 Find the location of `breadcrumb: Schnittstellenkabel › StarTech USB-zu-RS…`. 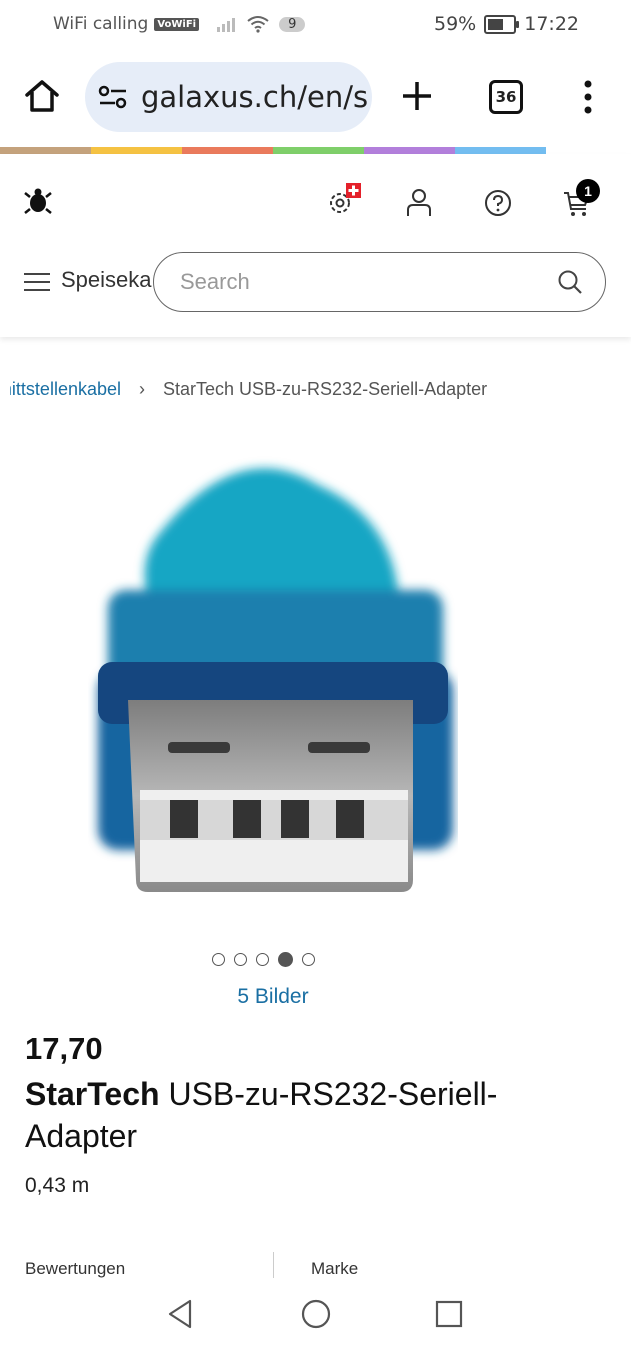

breadcrumb: Schnittstellenkabel › StarTech USB-zu-RS… is located at coordinates (248, 389).